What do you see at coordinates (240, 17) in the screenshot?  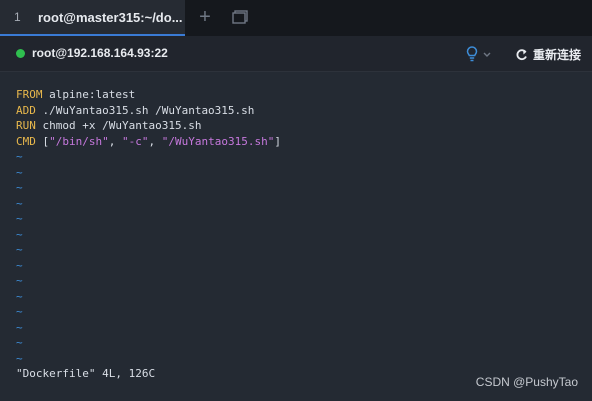 I see `window-layout-icon` at bounding box center [240, 17].